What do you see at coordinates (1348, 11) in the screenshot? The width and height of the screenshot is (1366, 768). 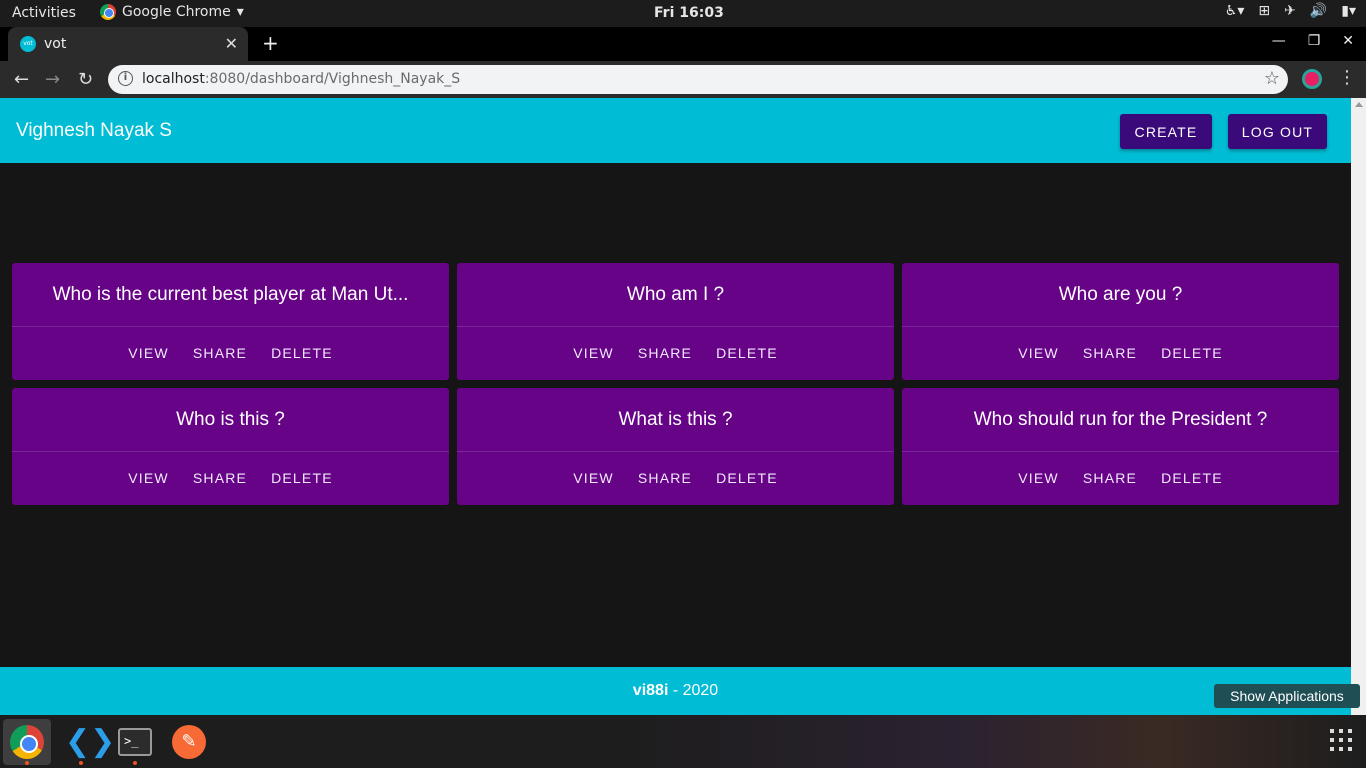 I see `battery-icon: ▮▾` at bounding box center [1348, 11].